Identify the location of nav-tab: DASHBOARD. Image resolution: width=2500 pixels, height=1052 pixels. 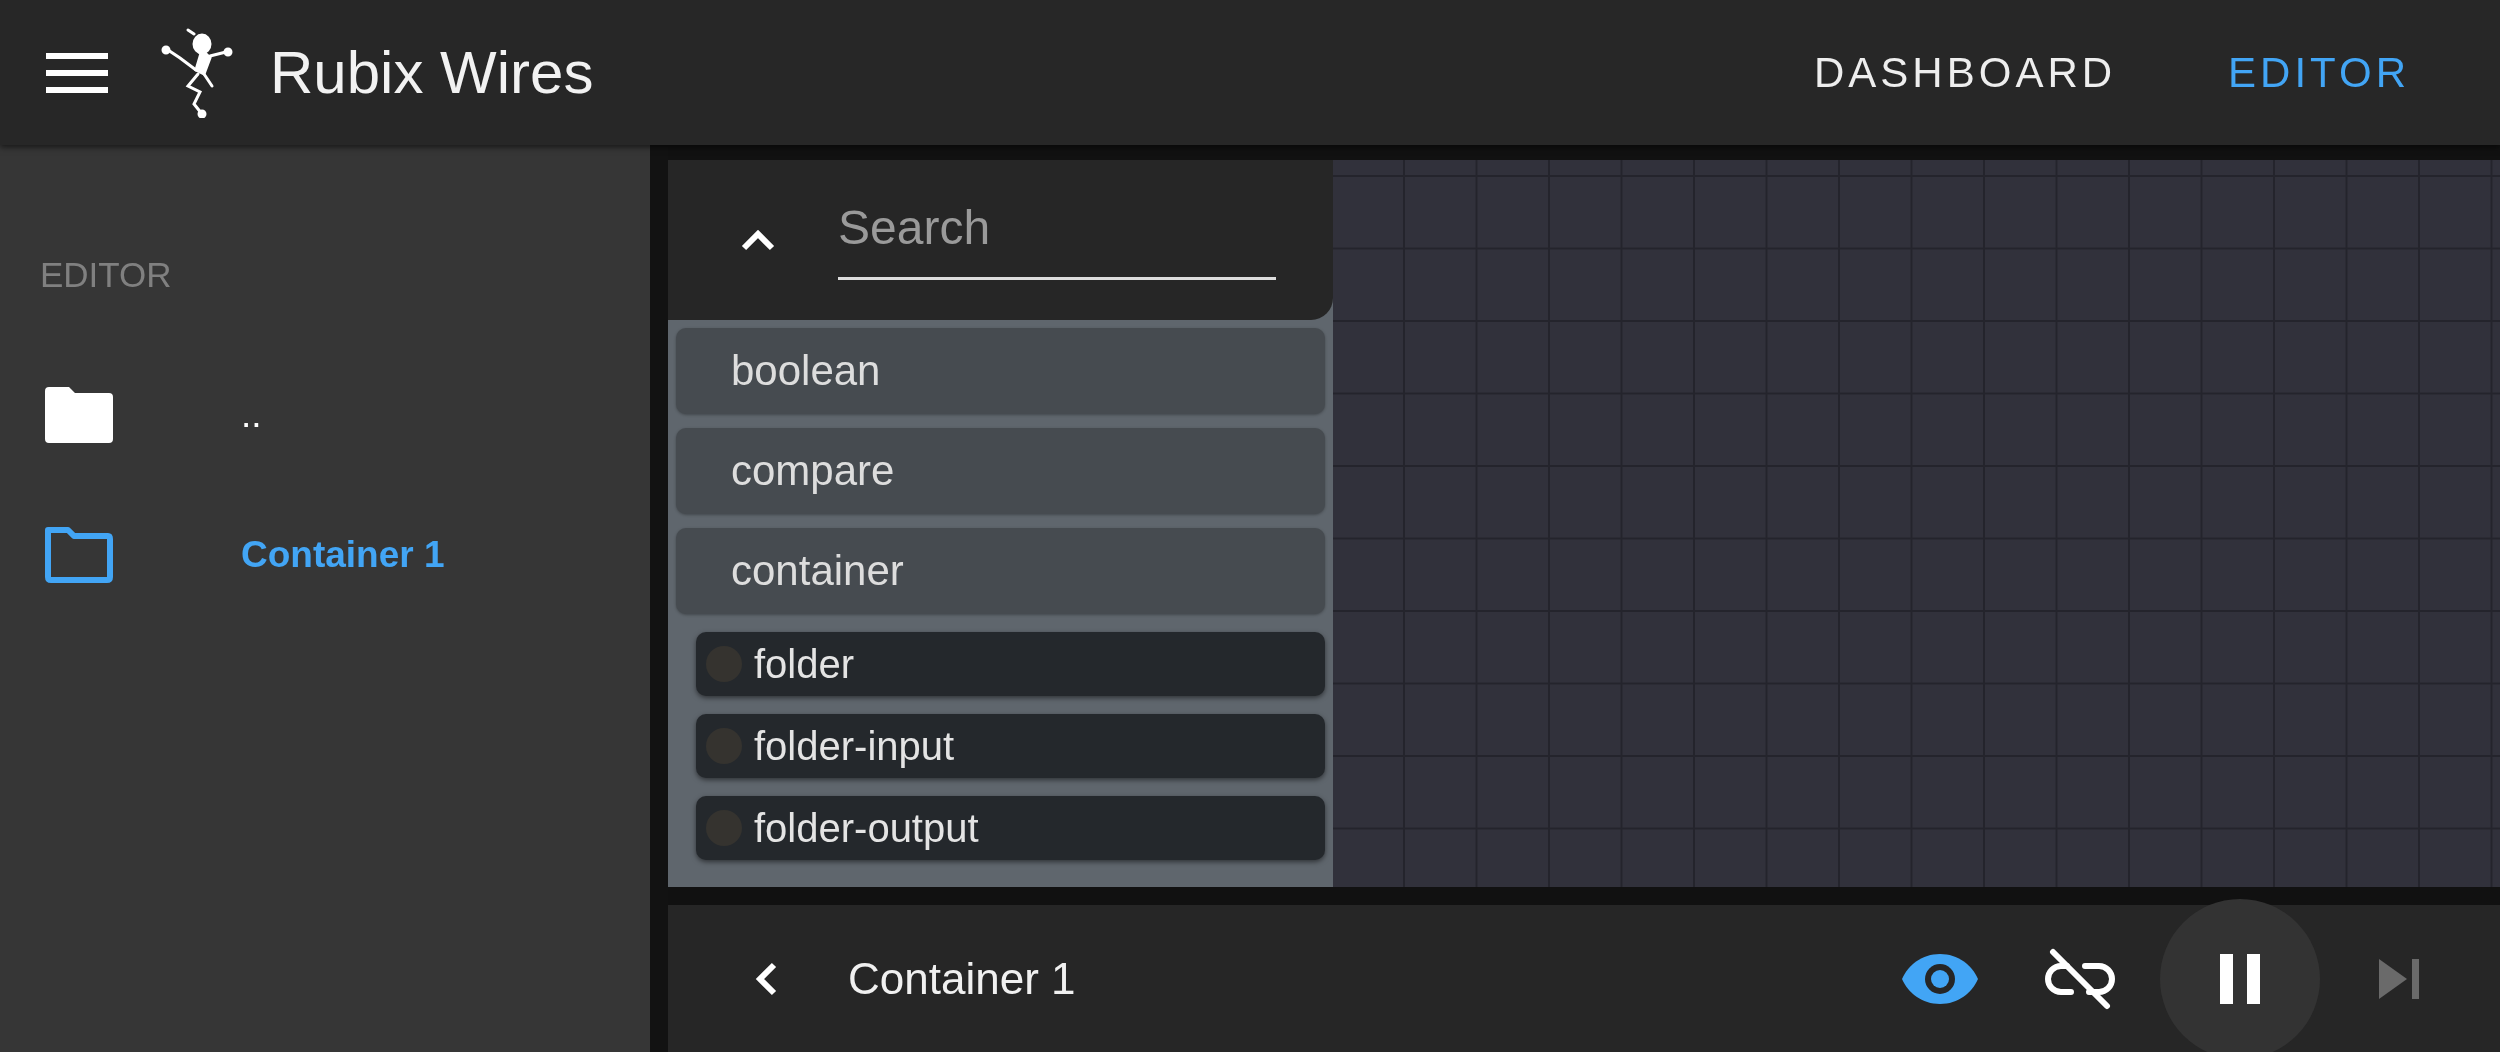
(1965, 72).